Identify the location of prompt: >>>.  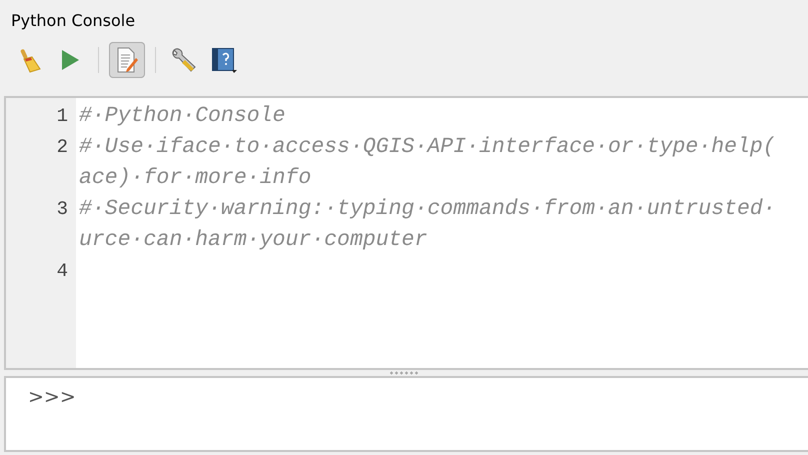
(52, 397).